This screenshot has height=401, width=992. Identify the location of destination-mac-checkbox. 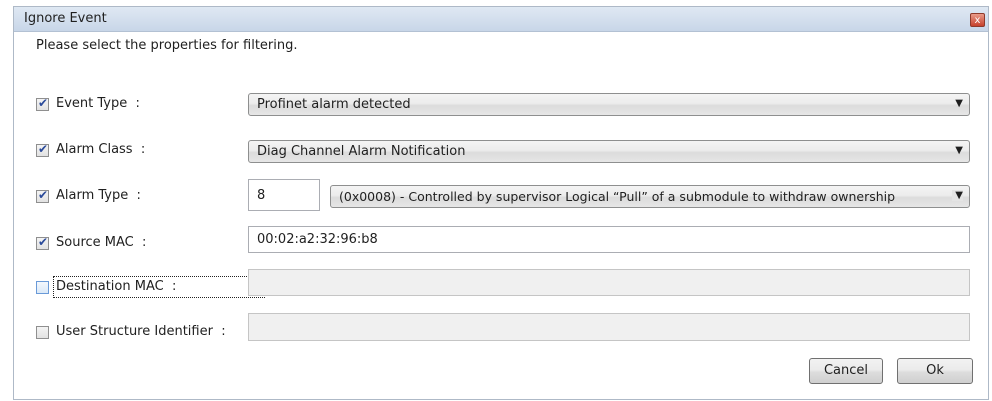
(42, 287).